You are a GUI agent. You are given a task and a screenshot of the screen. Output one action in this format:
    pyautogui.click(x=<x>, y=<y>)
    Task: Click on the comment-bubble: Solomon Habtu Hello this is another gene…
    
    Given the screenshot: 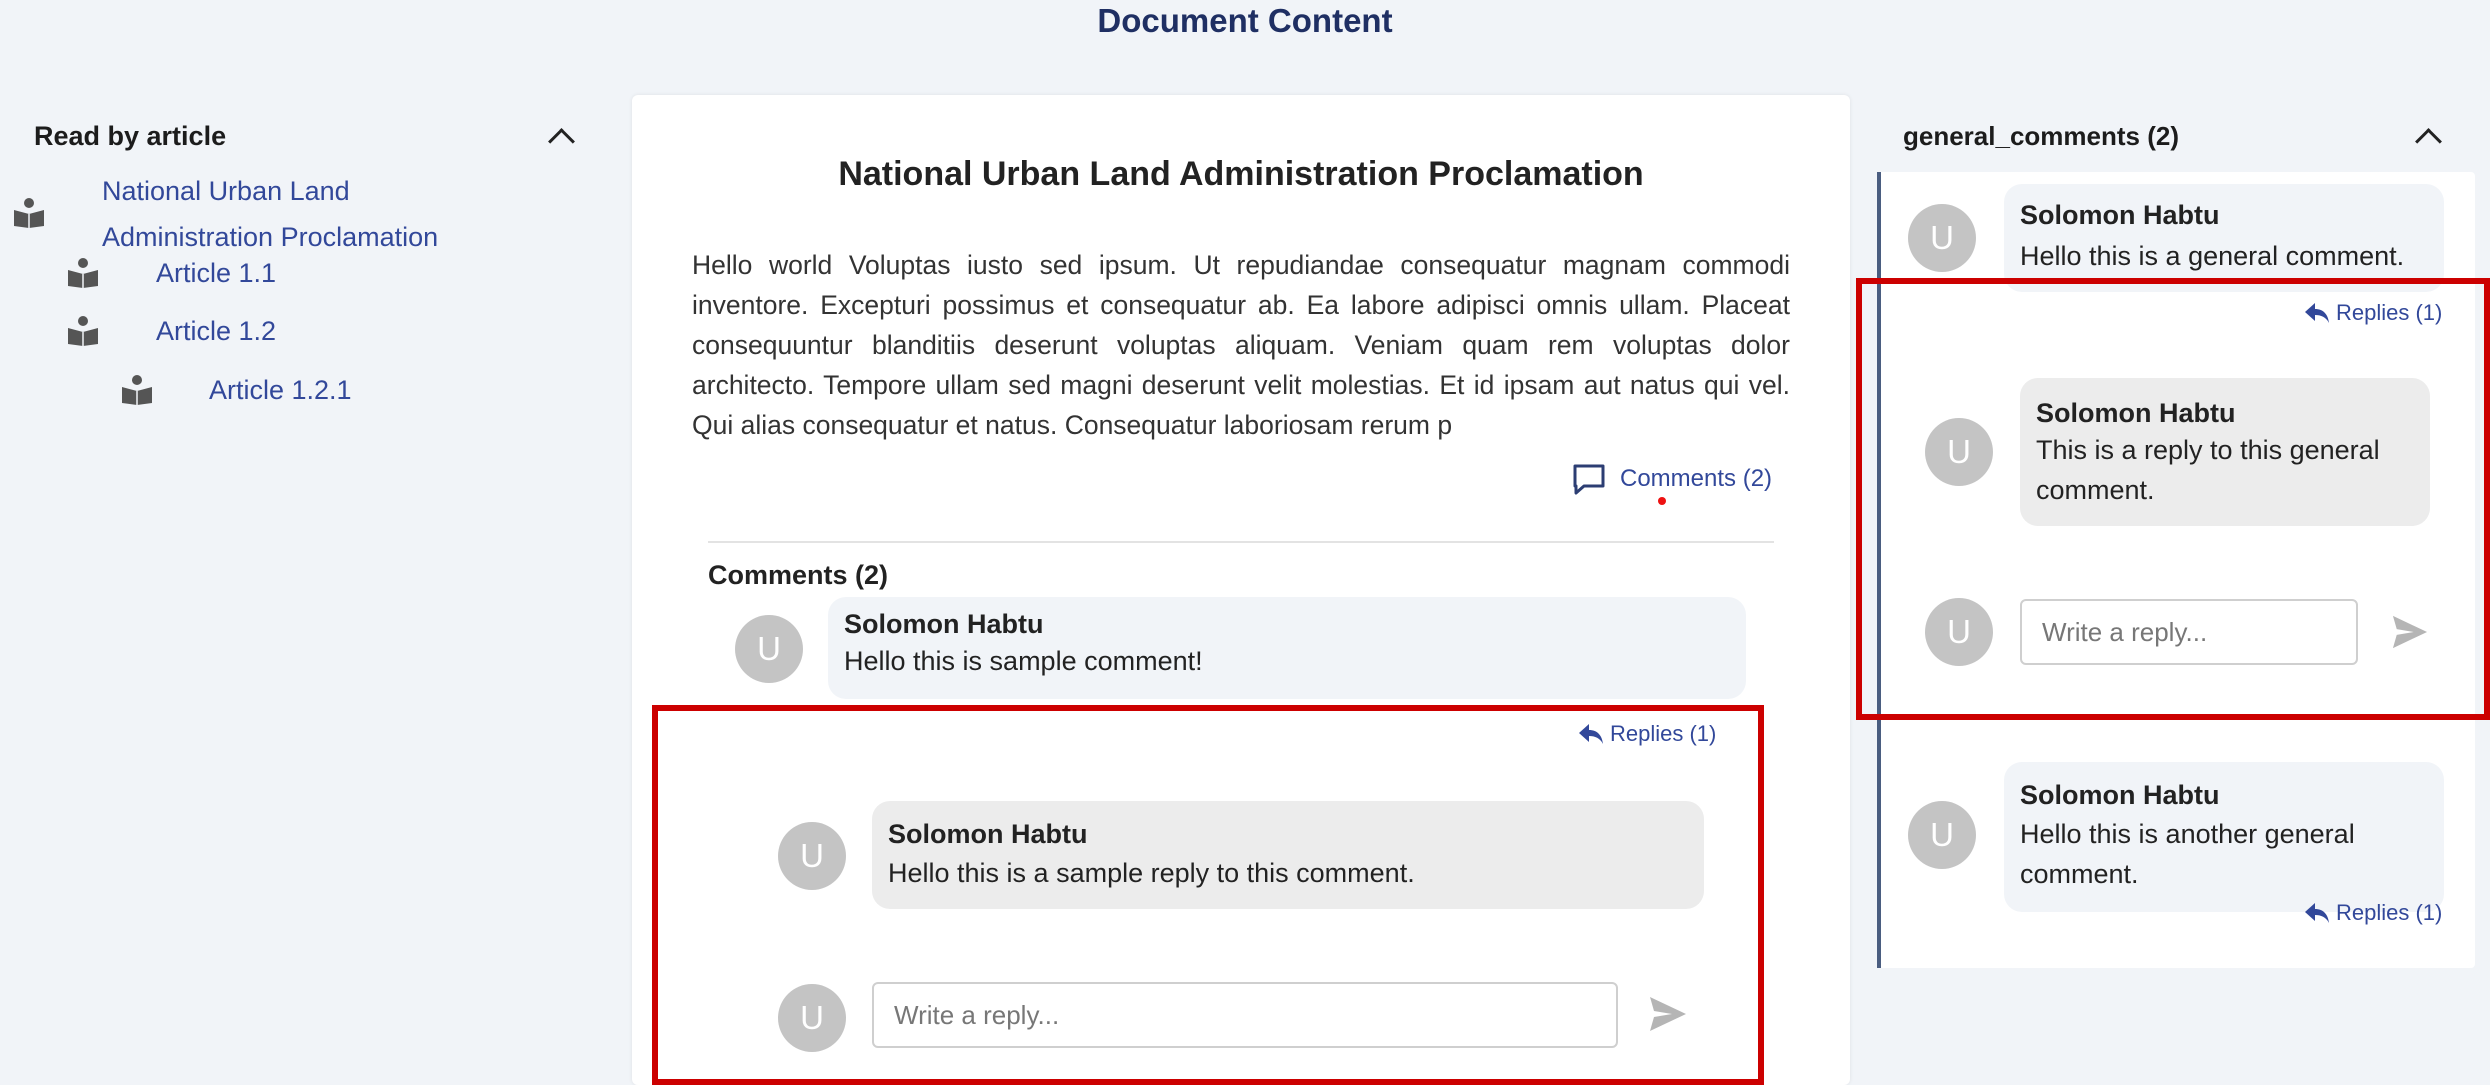 What is the action you would take?
    pyautogui.click(x=2224, y=837)
    